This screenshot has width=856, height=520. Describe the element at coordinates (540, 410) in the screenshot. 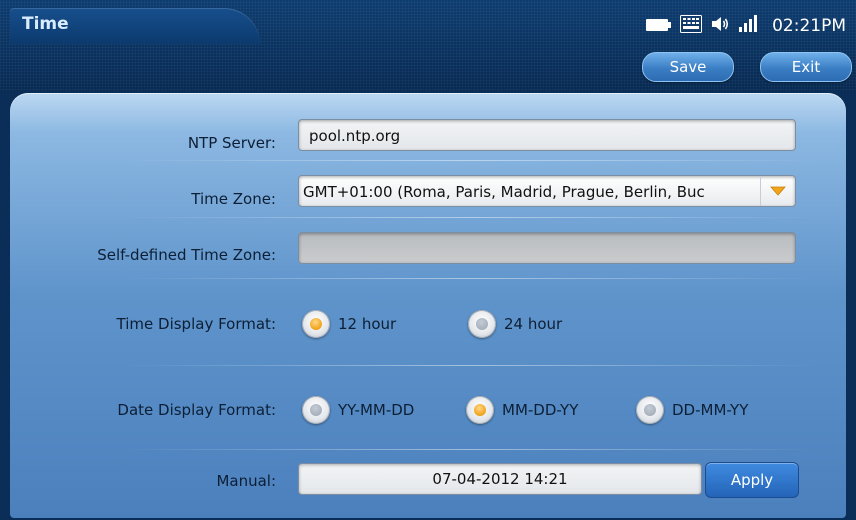

I see `radio-label: MM-DD-YY` at that location.